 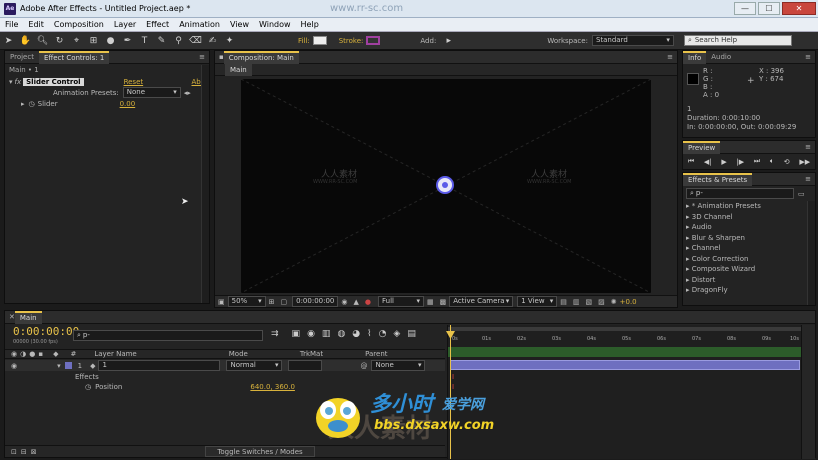 I want to click on stroke-swatch, so click(x=373, y=40).